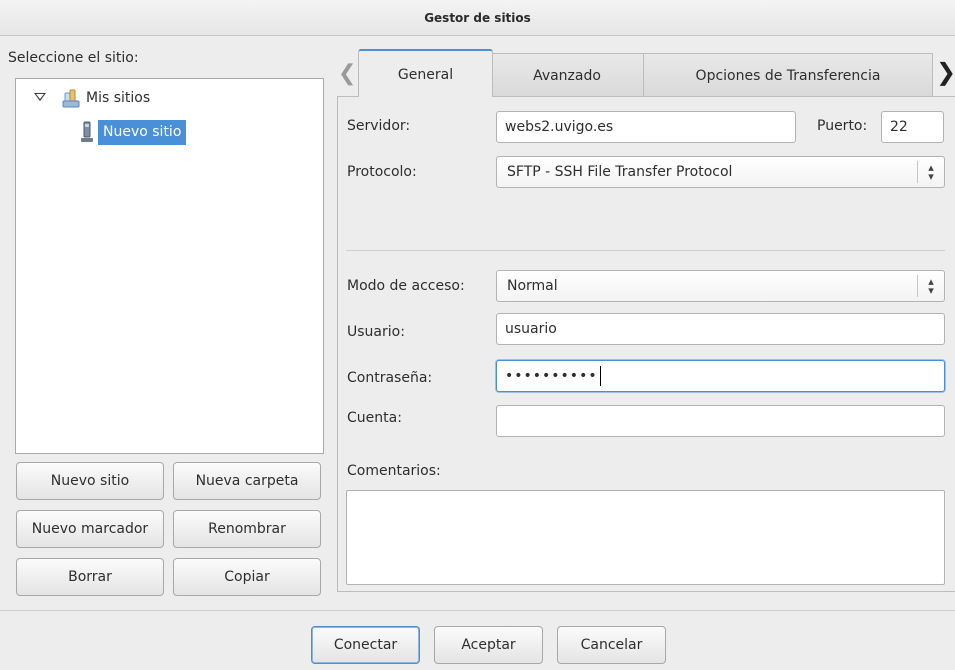  I want to click on chevron-right-icon: ❯, so click(945, 72).